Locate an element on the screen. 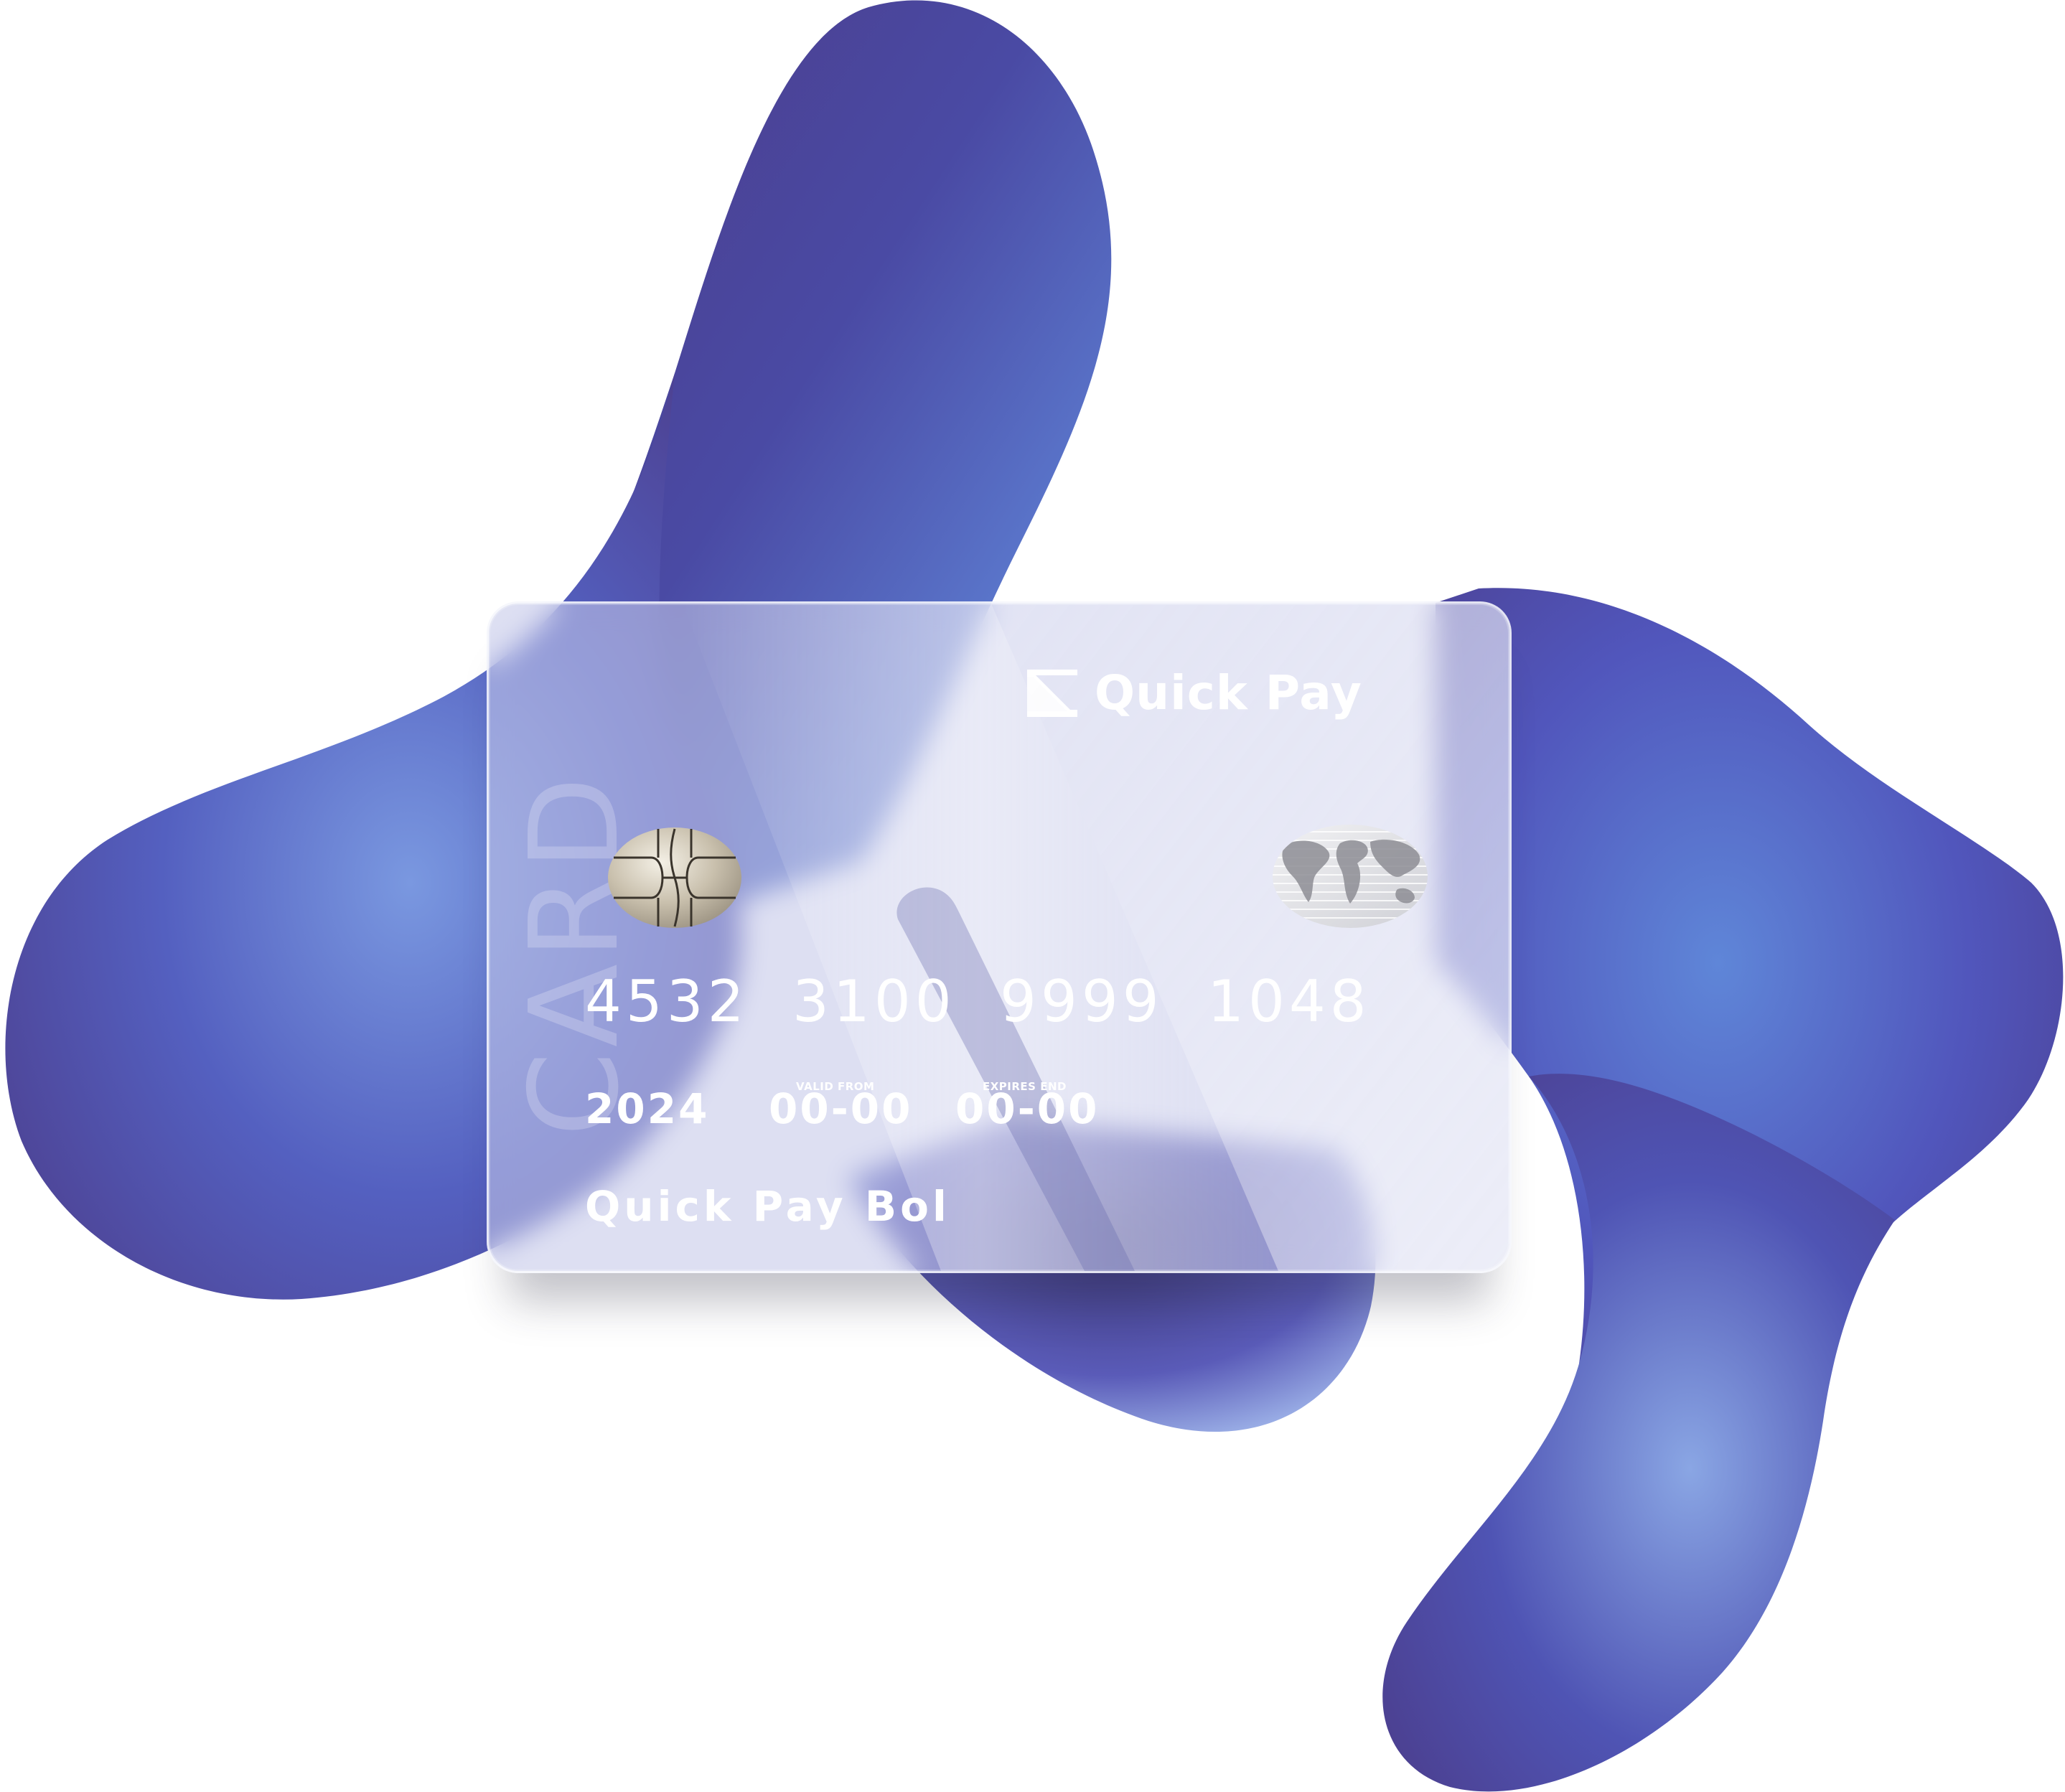  brand-name: Quick Pay is located at coordinates (1228, 693).